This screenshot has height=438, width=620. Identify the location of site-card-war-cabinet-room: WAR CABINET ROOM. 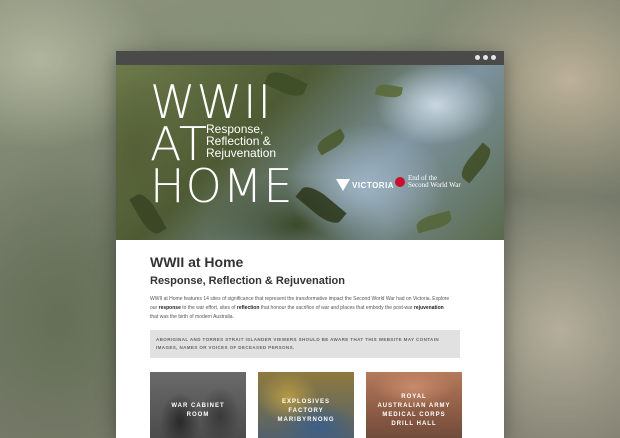
(198, 405).